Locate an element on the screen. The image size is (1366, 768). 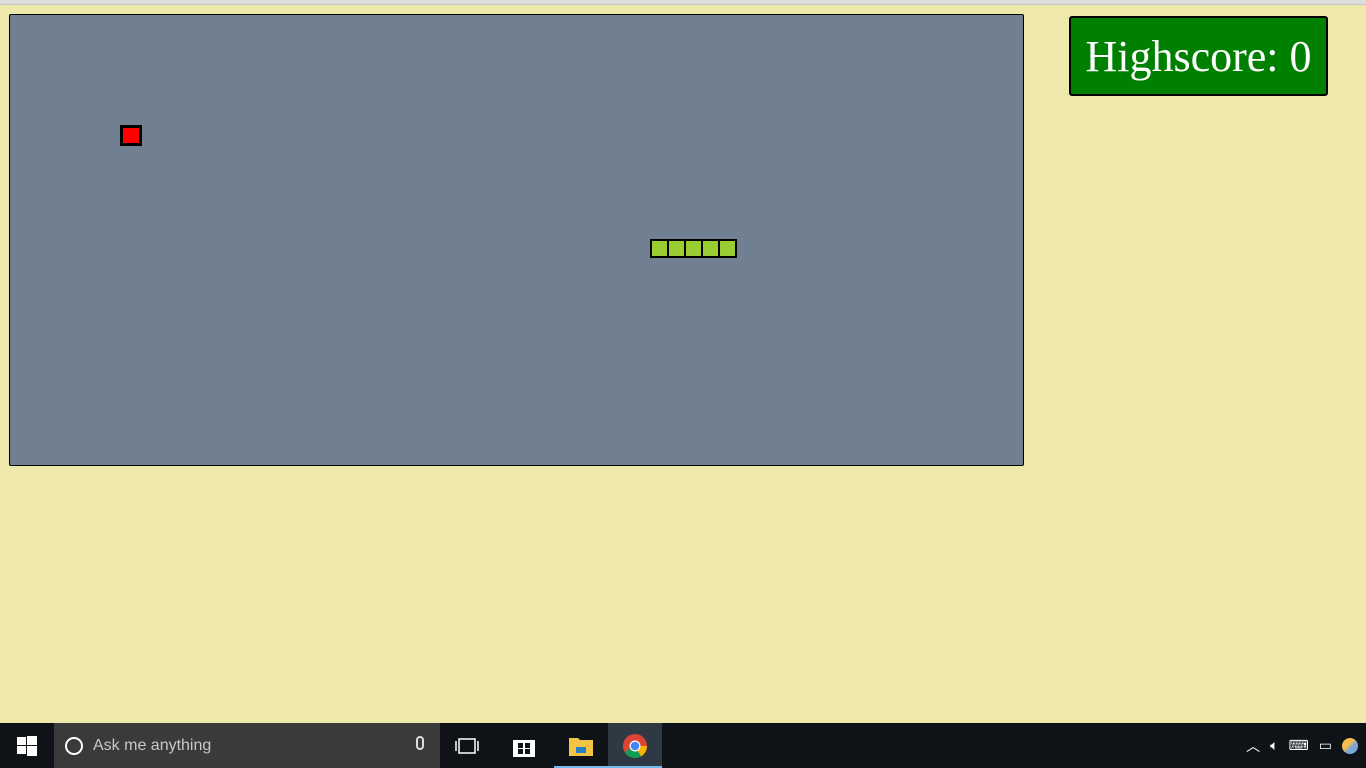
file-explorer-icon is located at coordinates (581, 746).